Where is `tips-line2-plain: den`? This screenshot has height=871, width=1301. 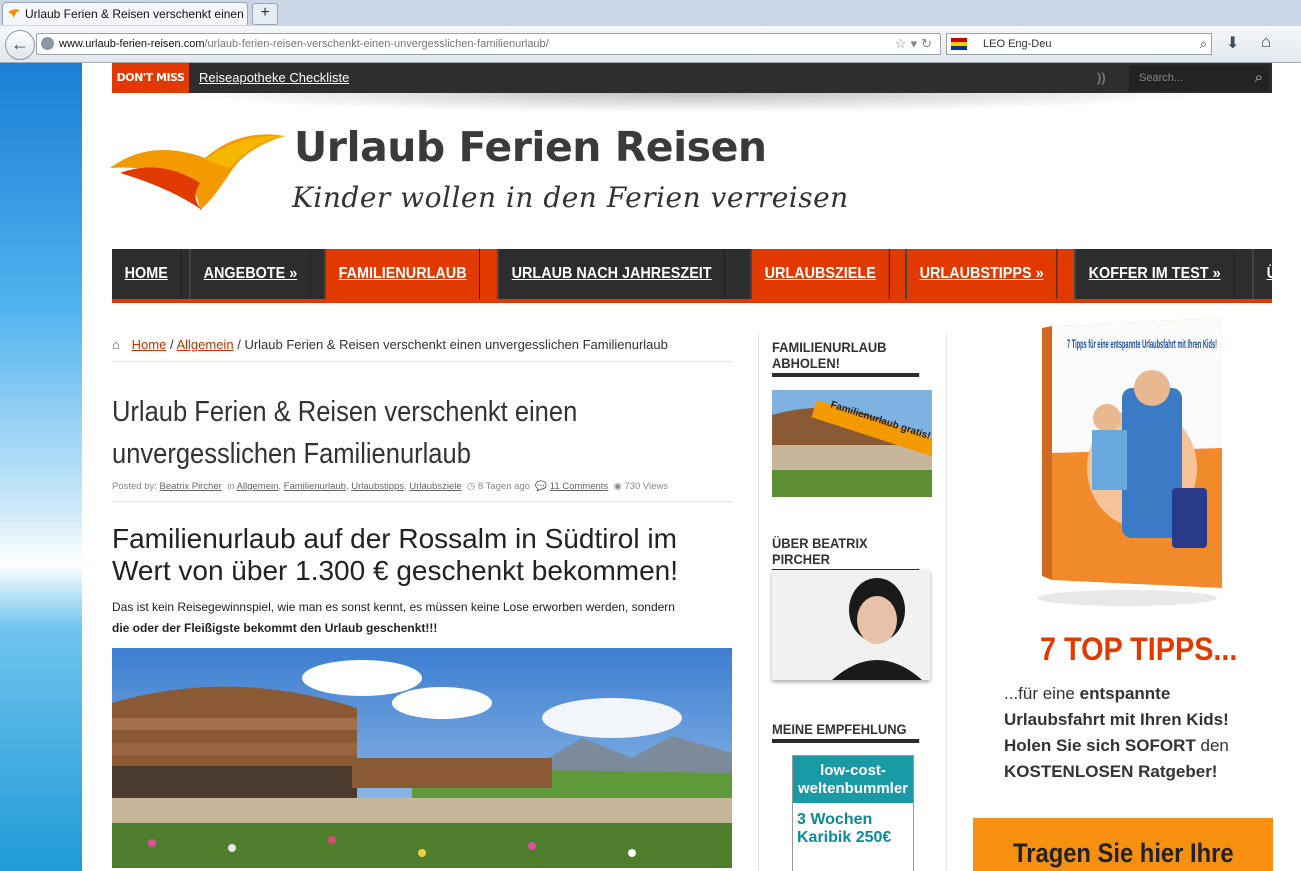 tips-line2-plain: den is located at coordinates (1212, 745).